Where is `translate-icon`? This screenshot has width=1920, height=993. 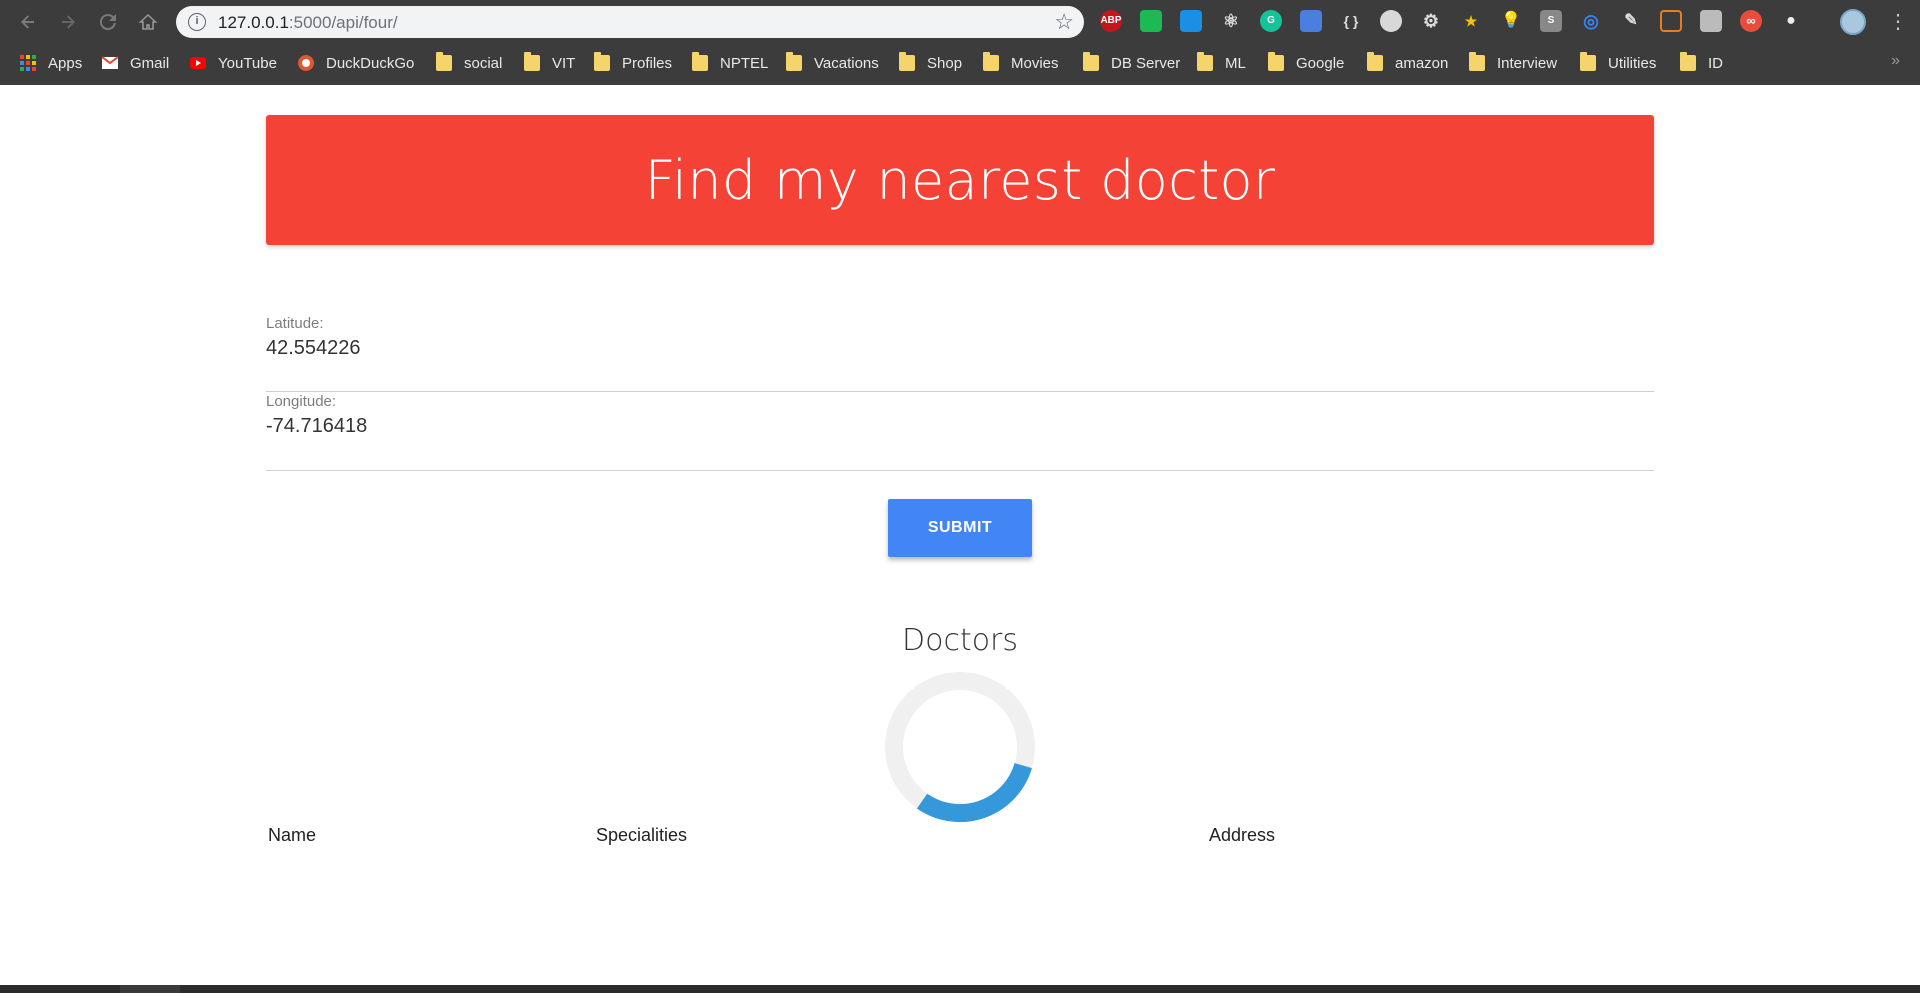 translate-icon is located at coordinates (1311, 21).